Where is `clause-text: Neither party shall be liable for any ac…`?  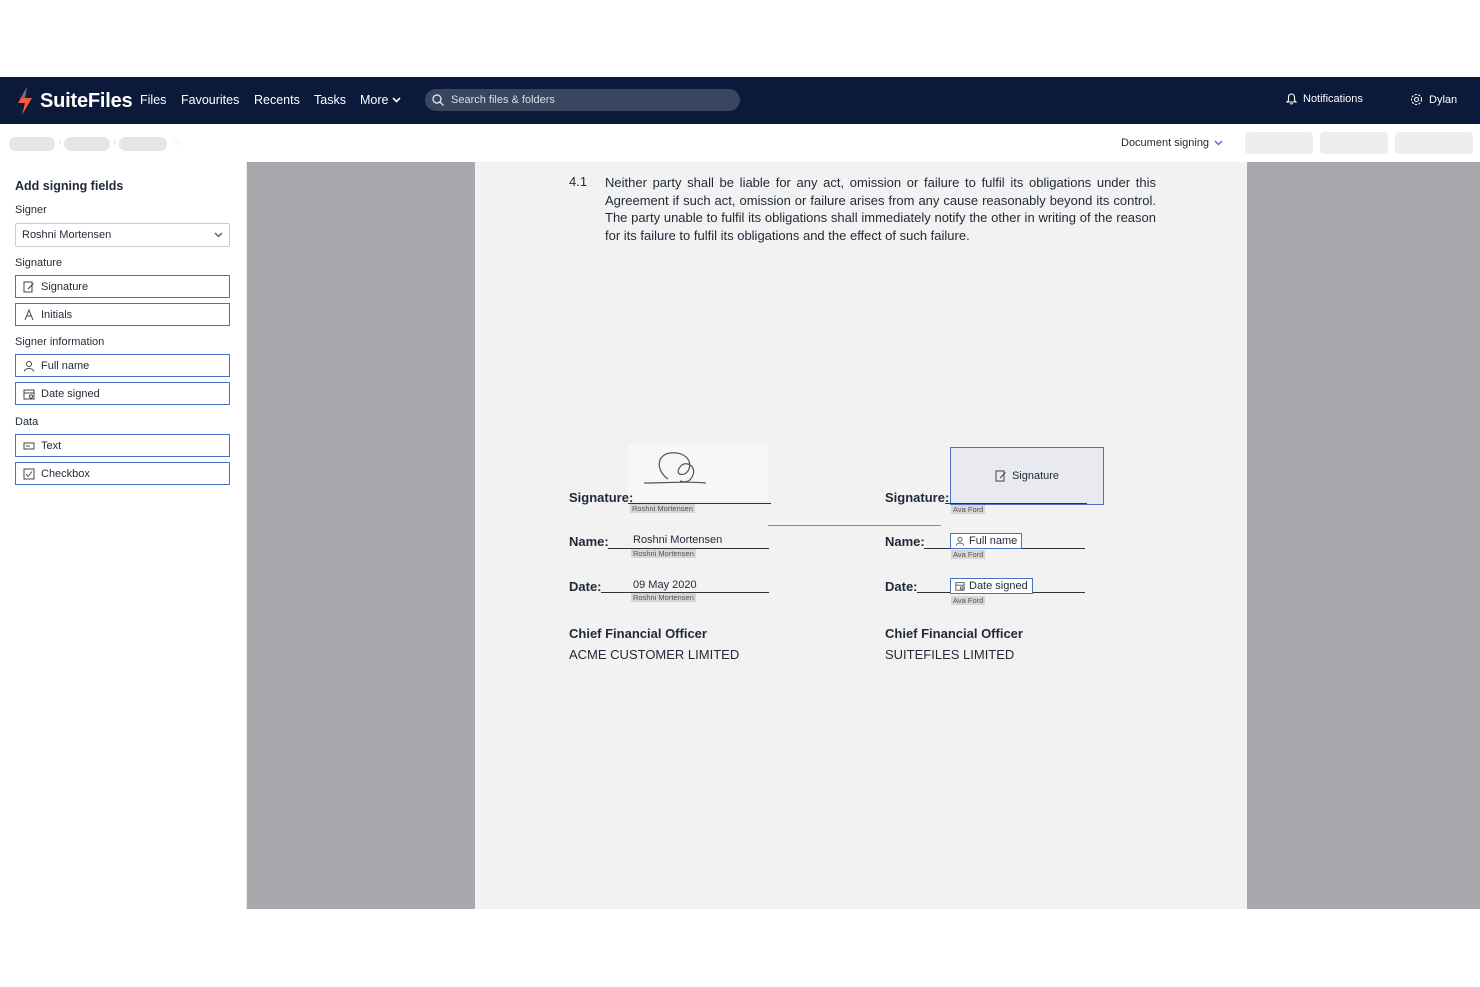 clause-text: Neither party shall be liable for any ac… is located at coordinates (880, 209).